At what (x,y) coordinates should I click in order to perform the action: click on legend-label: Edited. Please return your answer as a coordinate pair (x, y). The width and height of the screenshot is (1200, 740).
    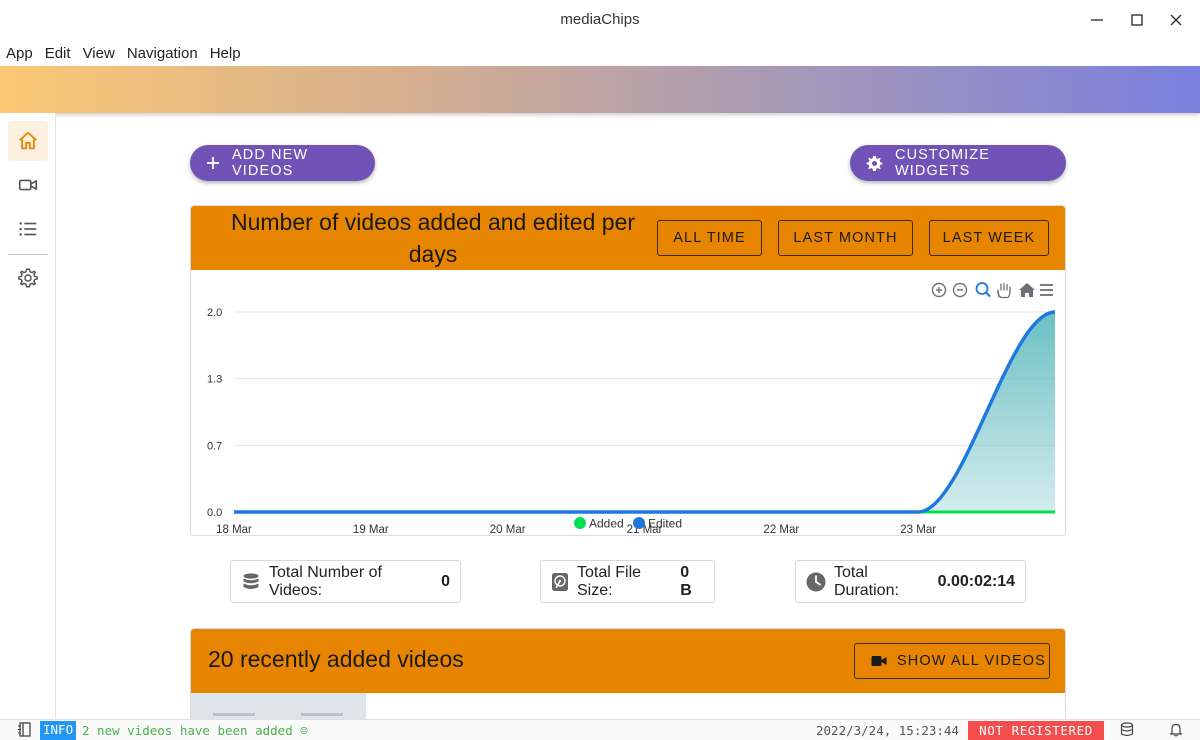
    Looking at the image, I should click on (665, 524).